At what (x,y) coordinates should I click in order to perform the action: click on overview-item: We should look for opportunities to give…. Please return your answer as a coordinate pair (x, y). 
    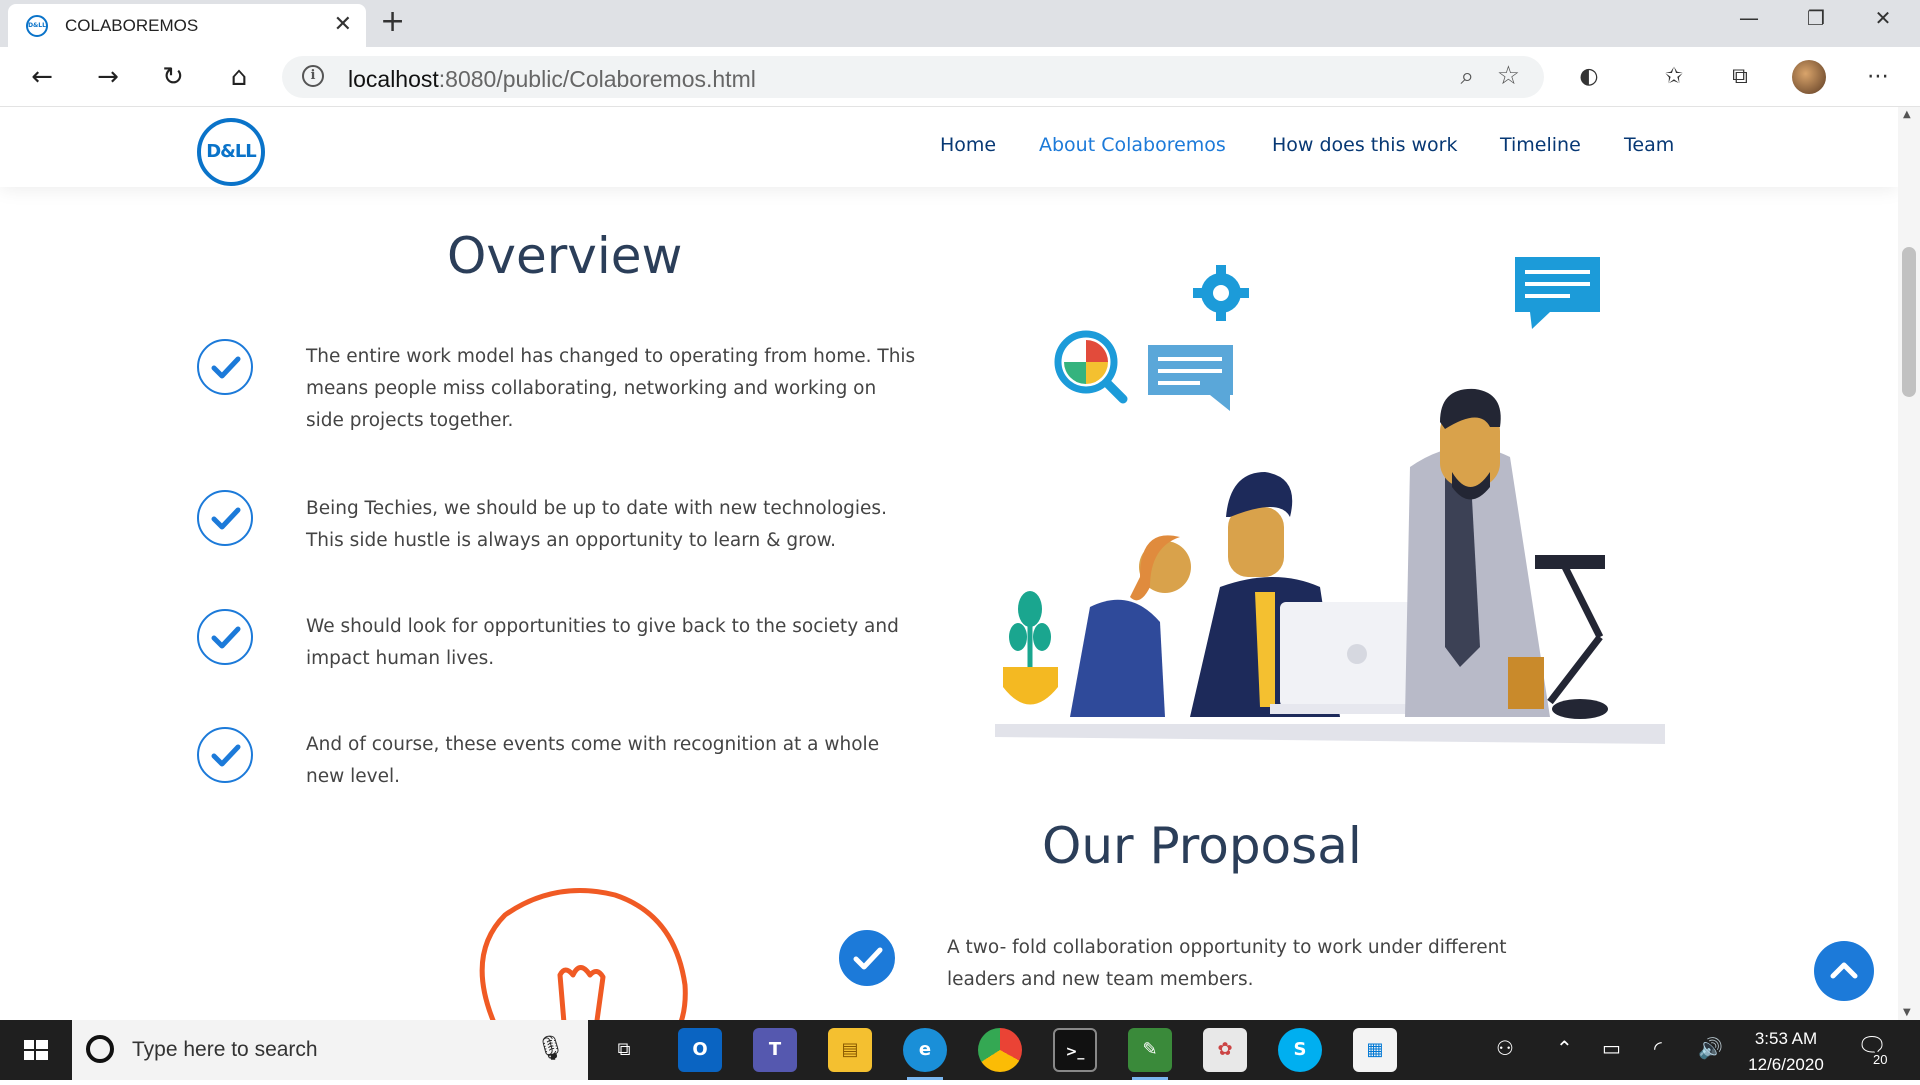
    Looking at the image, I should click on (602, 642).